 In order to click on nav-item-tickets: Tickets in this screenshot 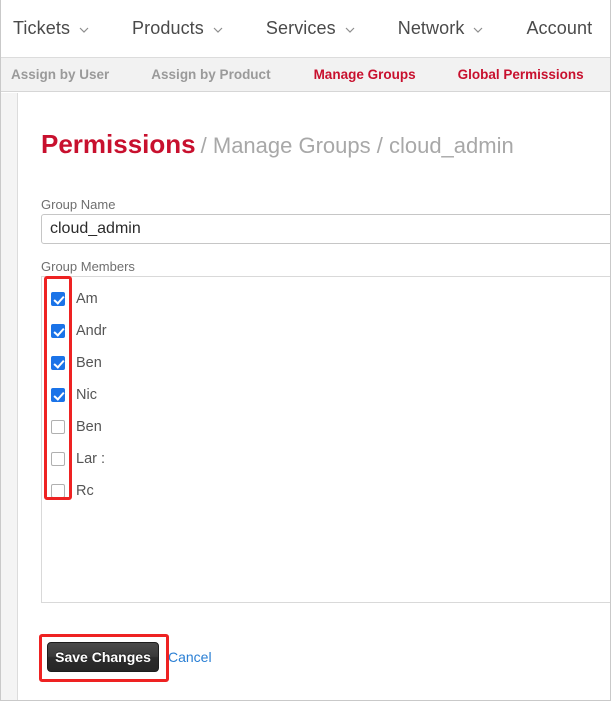, I will do `click(51, 28)`.